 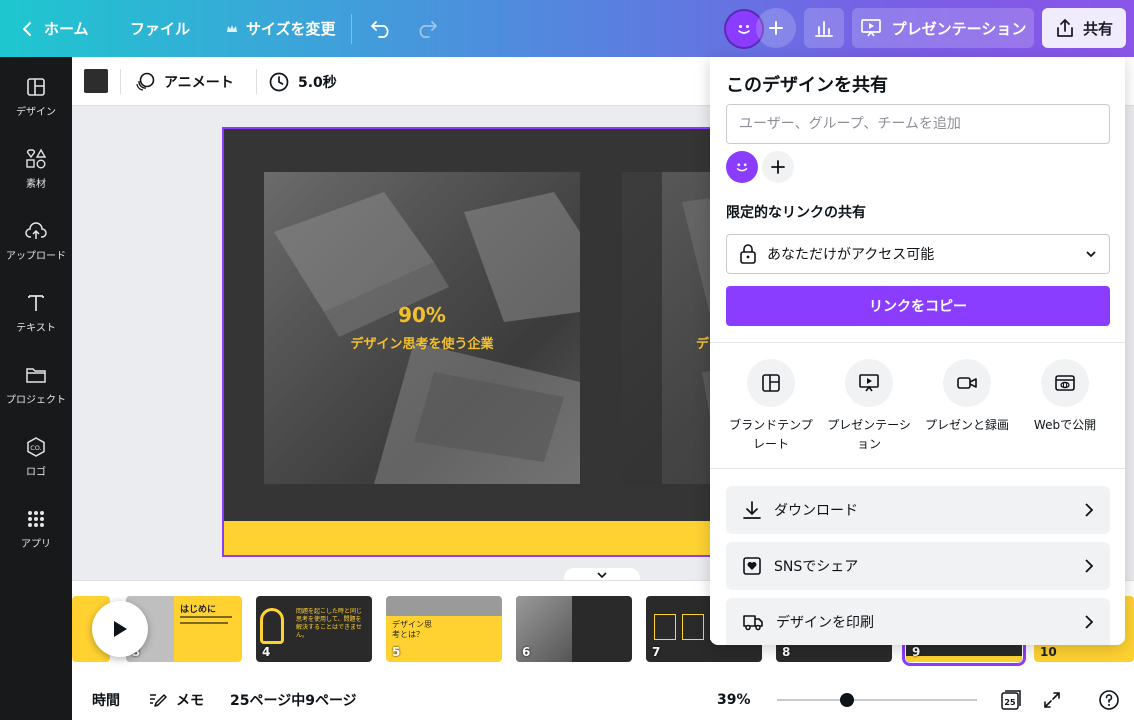 What do you see at coordinates (1065, 28) in the screenshot?
I see `share-upload-icon` at bounding box center [1065, 28].